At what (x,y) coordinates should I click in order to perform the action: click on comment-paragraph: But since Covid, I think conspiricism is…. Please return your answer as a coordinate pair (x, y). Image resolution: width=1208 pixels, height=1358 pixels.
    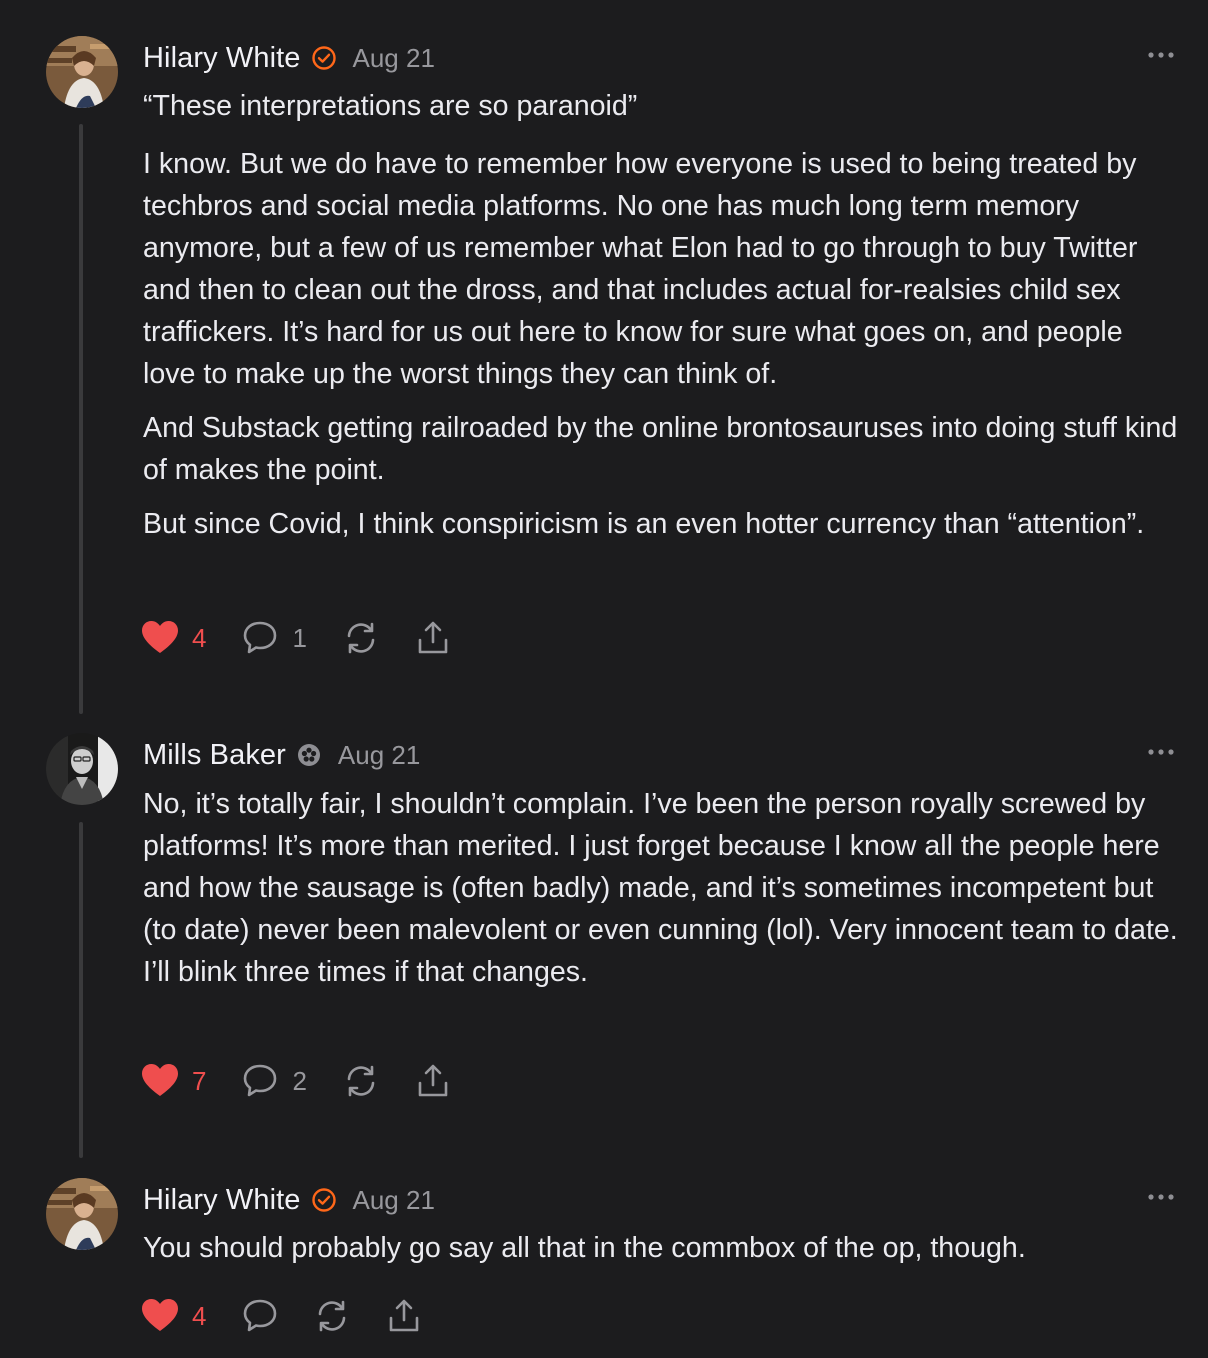
    Looking at the image, I should click on (644, 524).